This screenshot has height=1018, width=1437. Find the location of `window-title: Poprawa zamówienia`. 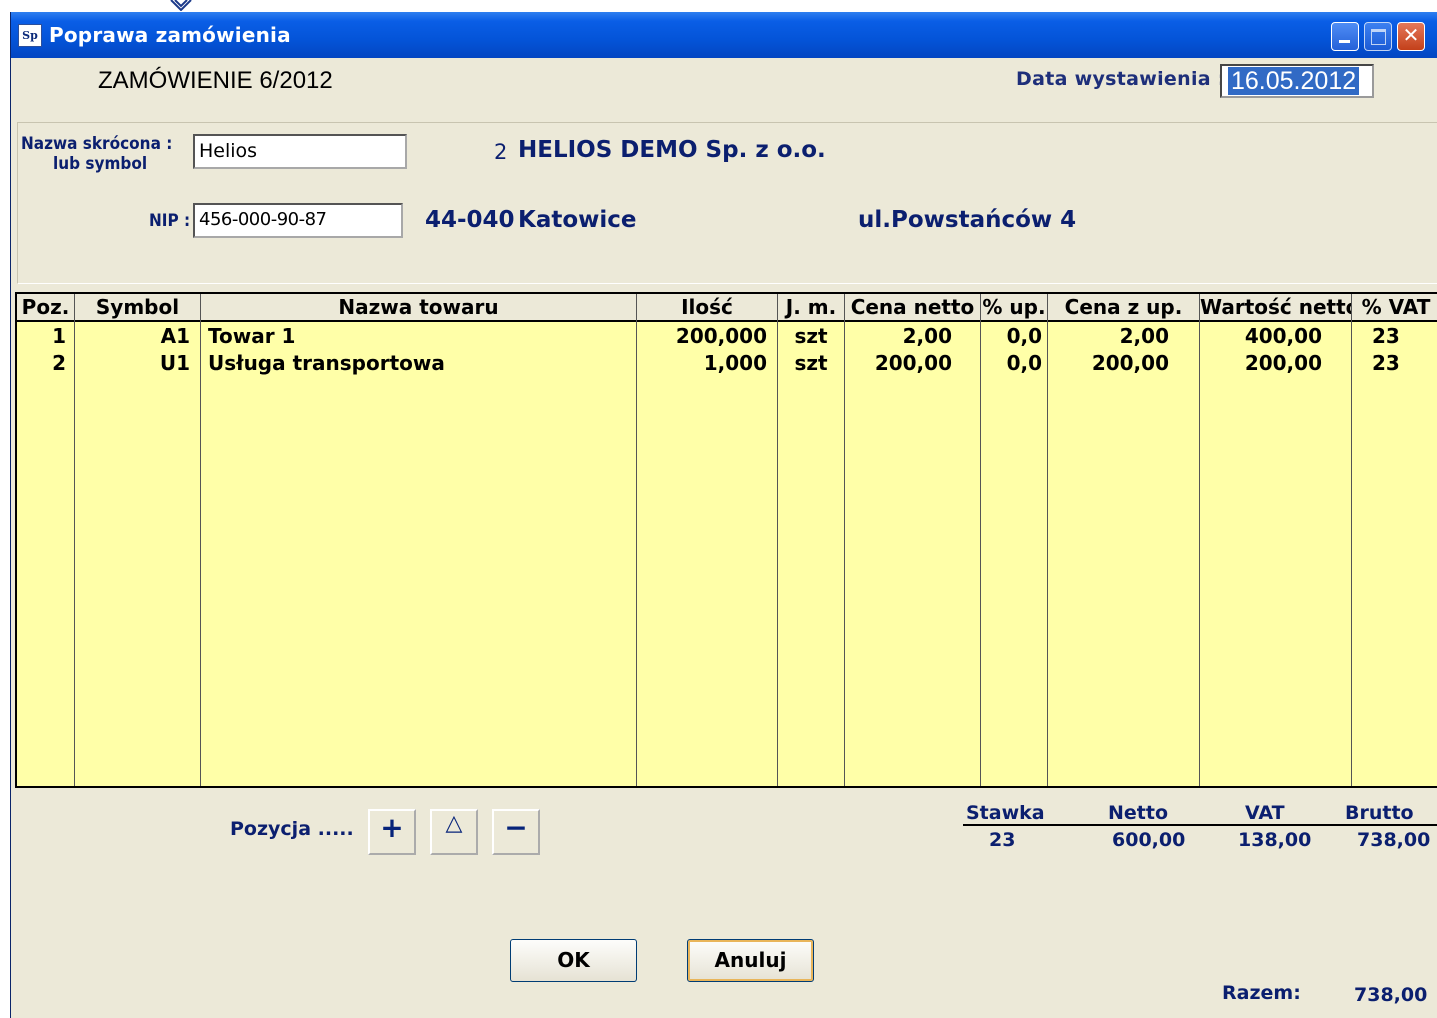

window-title: Poprawa zamówienia is located at coordinates (170, 35).